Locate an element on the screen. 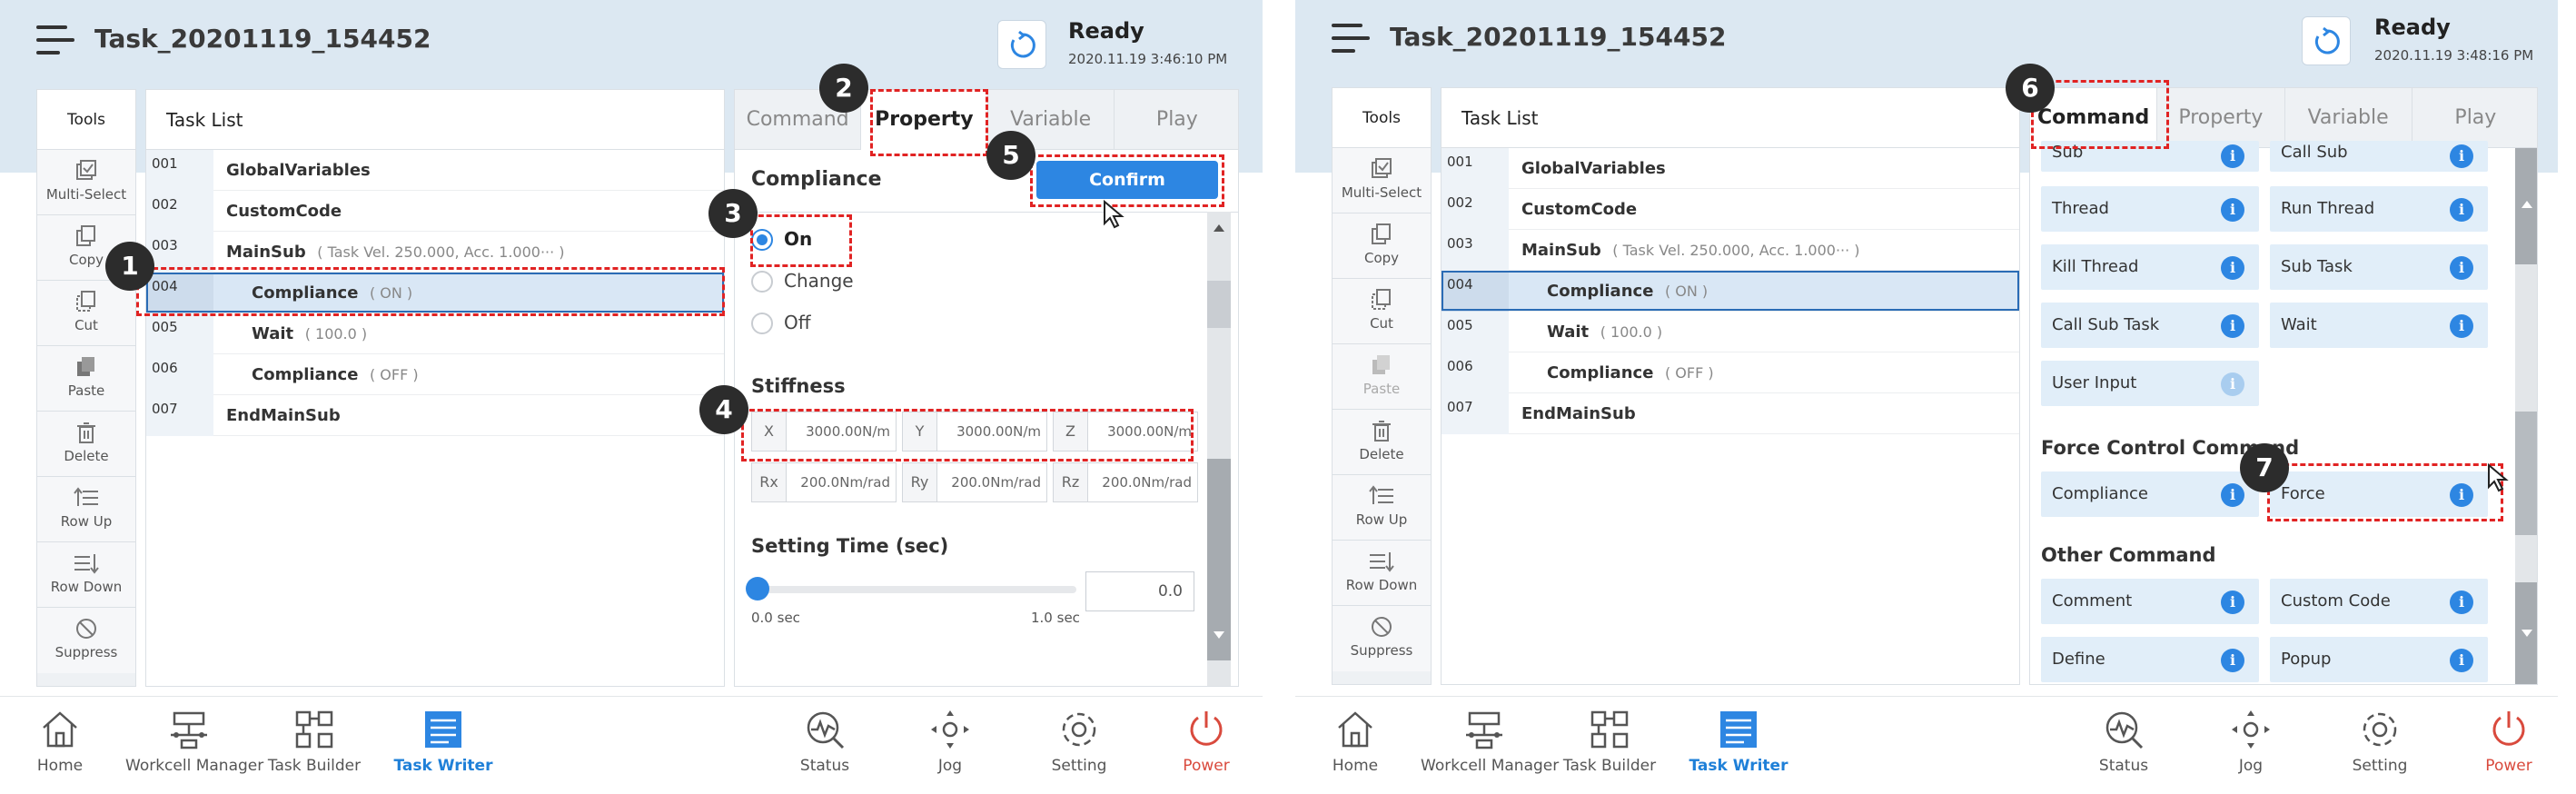  command-sub-task: Sub Task i is located at coordinates (2379, 267).